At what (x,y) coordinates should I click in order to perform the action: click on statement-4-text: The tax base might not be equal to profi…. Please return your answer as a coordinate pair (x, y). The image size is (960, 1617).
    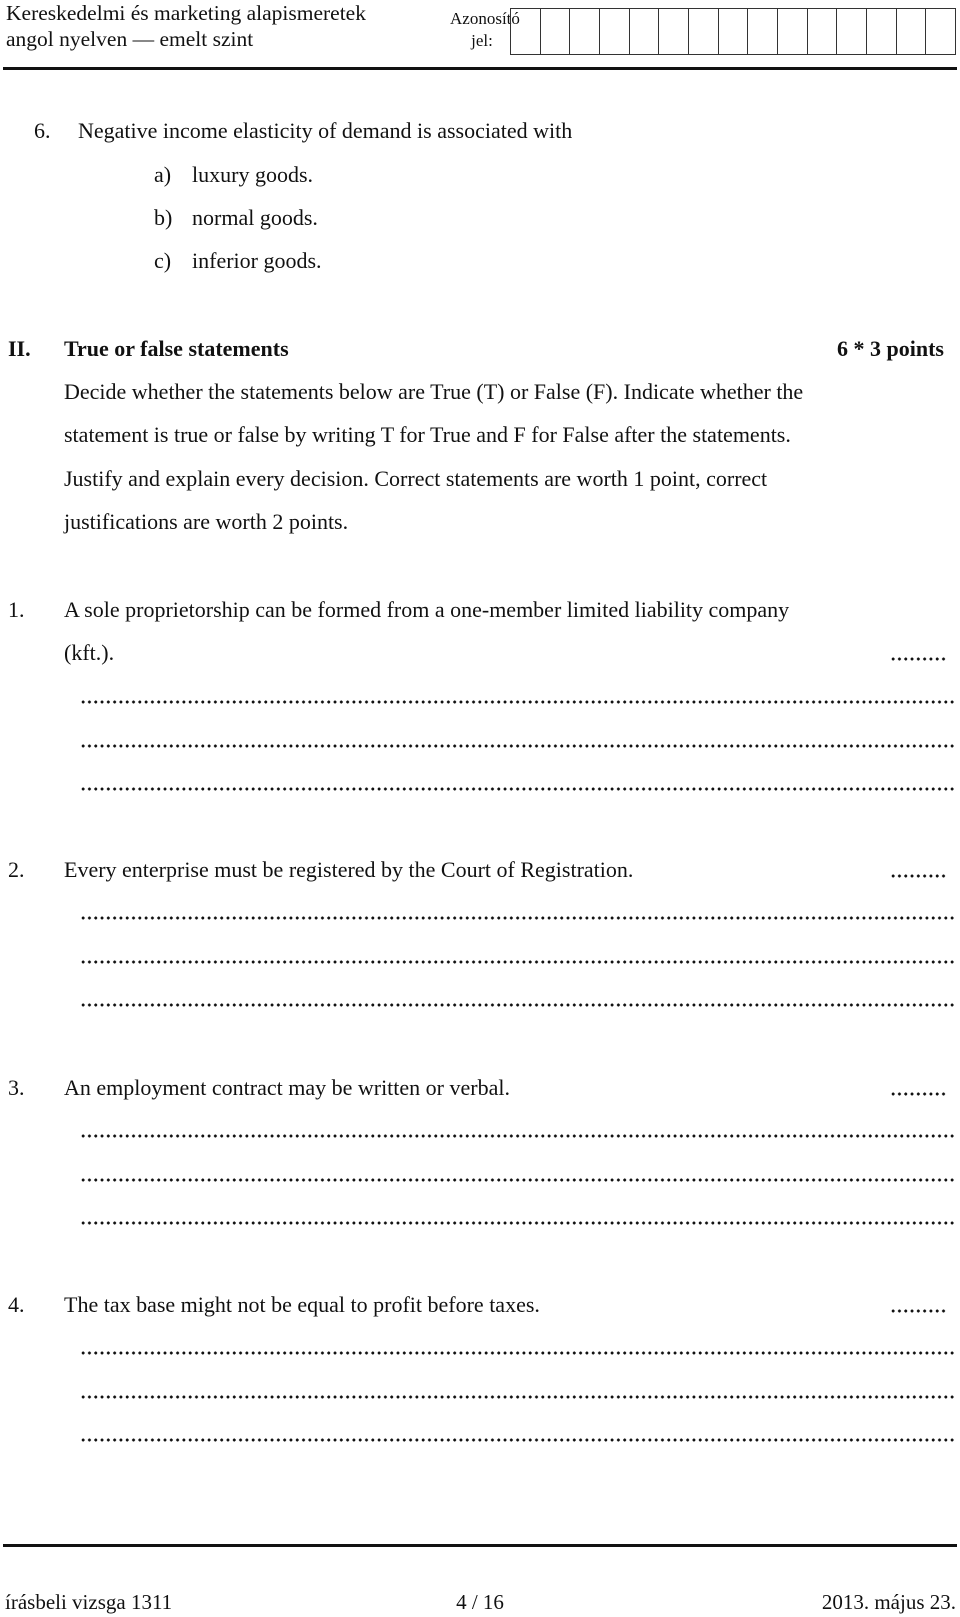
    Looking at the image, I should click on (302, 1304).